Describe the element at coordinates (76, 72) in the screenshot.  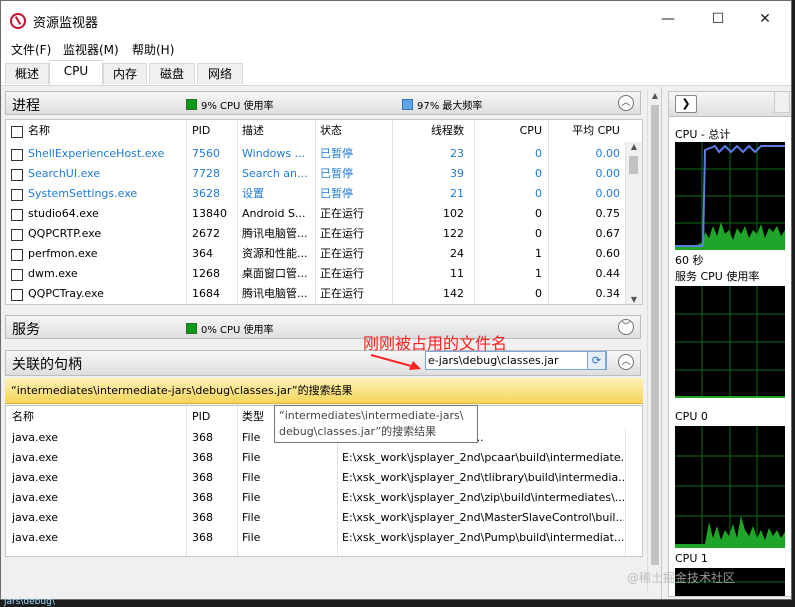
I see `tab-cpu: CPU` at that location.